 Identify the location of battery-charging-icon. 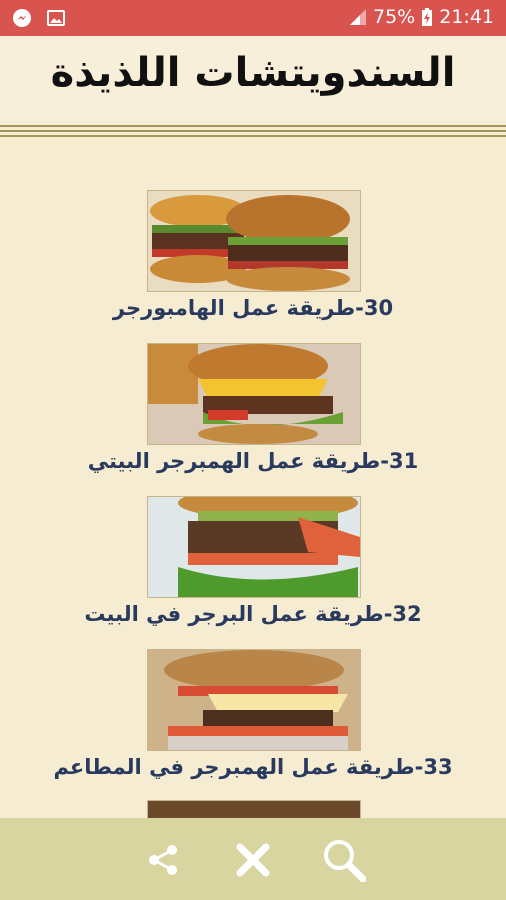
(427, 17).